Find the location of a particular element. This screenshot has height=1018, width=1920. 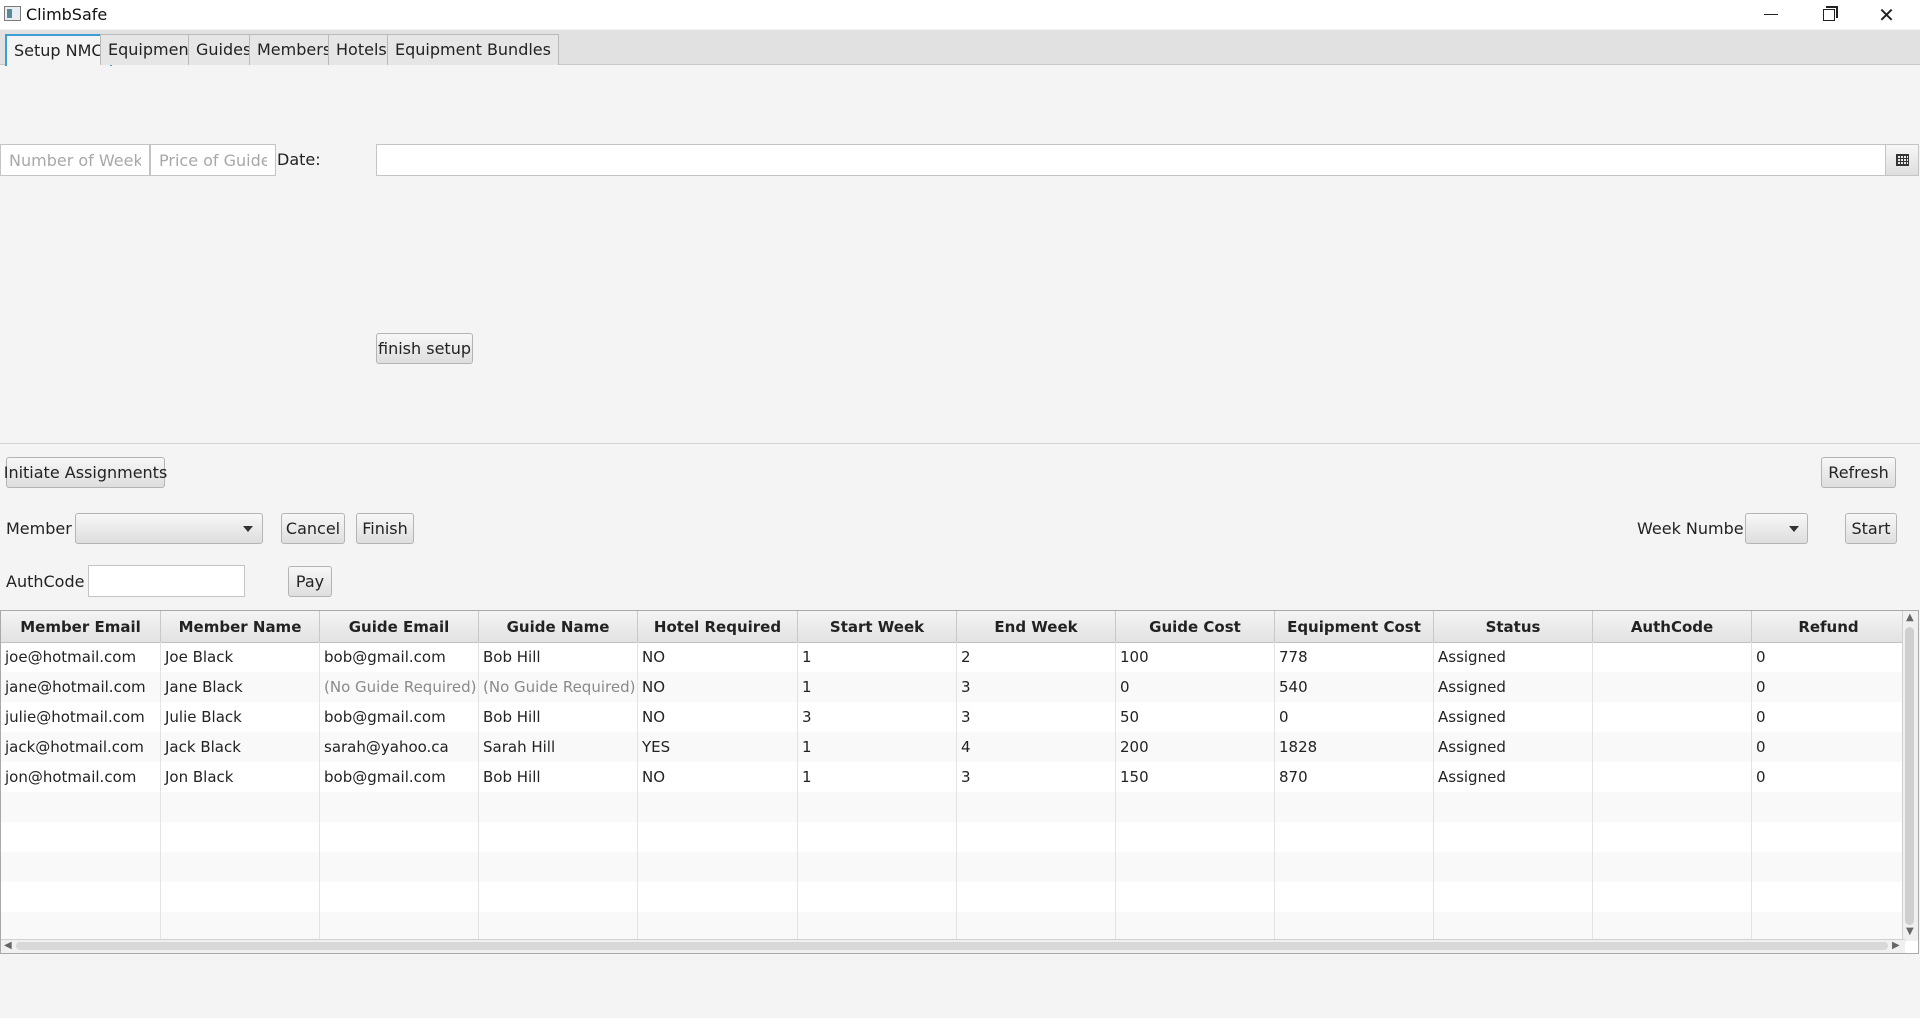

column-header: Guide Cost is located at coordinates (1195, 626).